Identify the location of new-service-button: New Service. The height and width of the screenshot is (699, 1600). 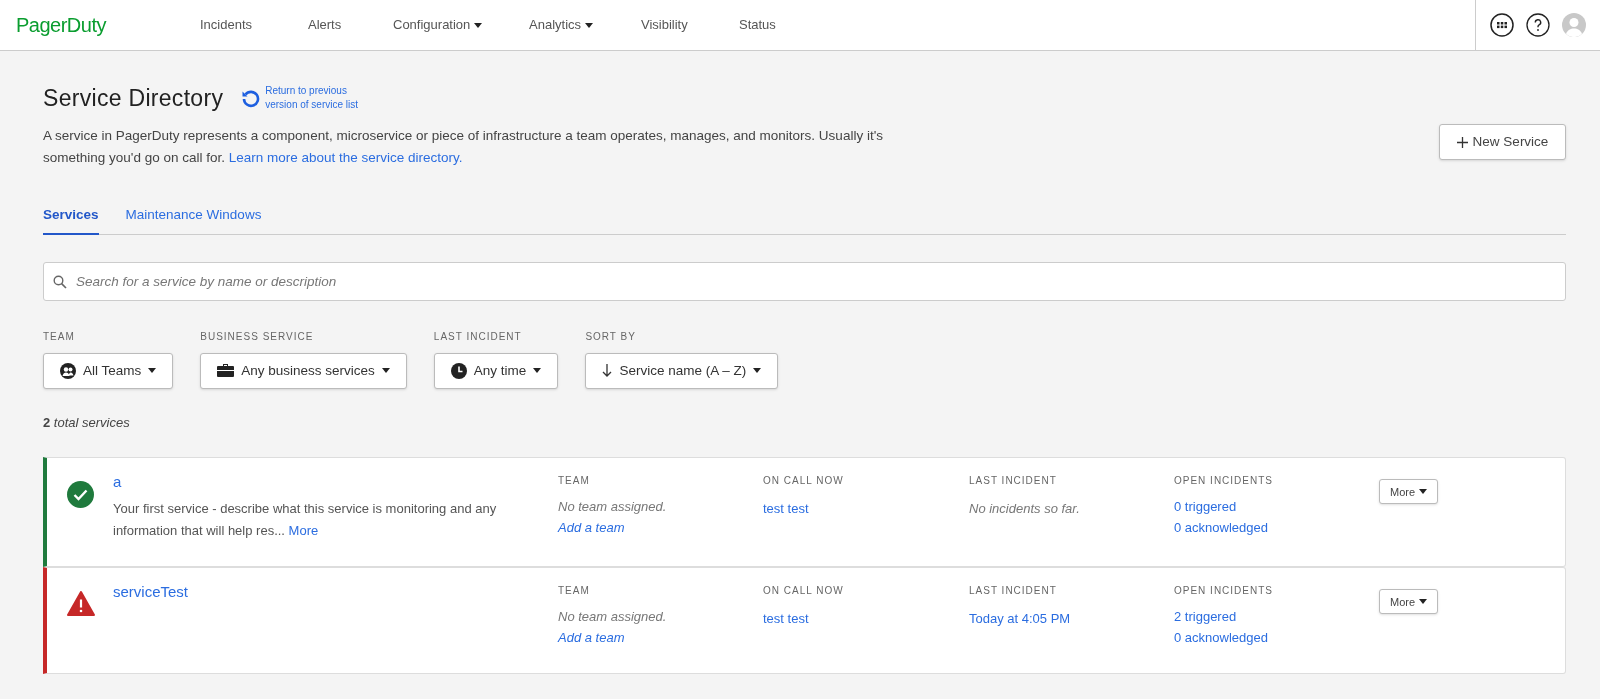
(1502, 142).